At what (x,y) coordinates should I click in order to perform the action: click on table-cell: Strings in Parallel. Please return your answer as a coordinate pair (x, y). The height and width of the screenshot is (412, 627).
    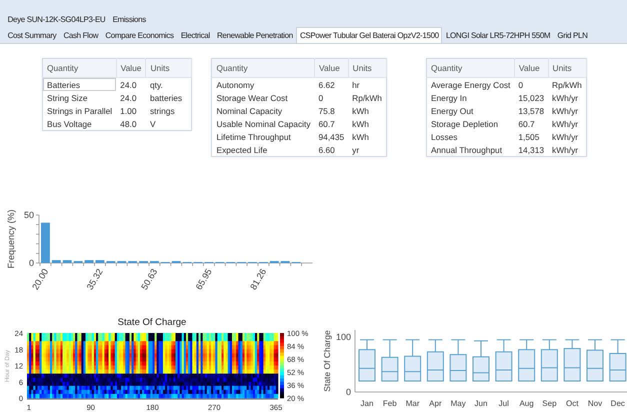
    Looking at the image, I should click on (79, 110).